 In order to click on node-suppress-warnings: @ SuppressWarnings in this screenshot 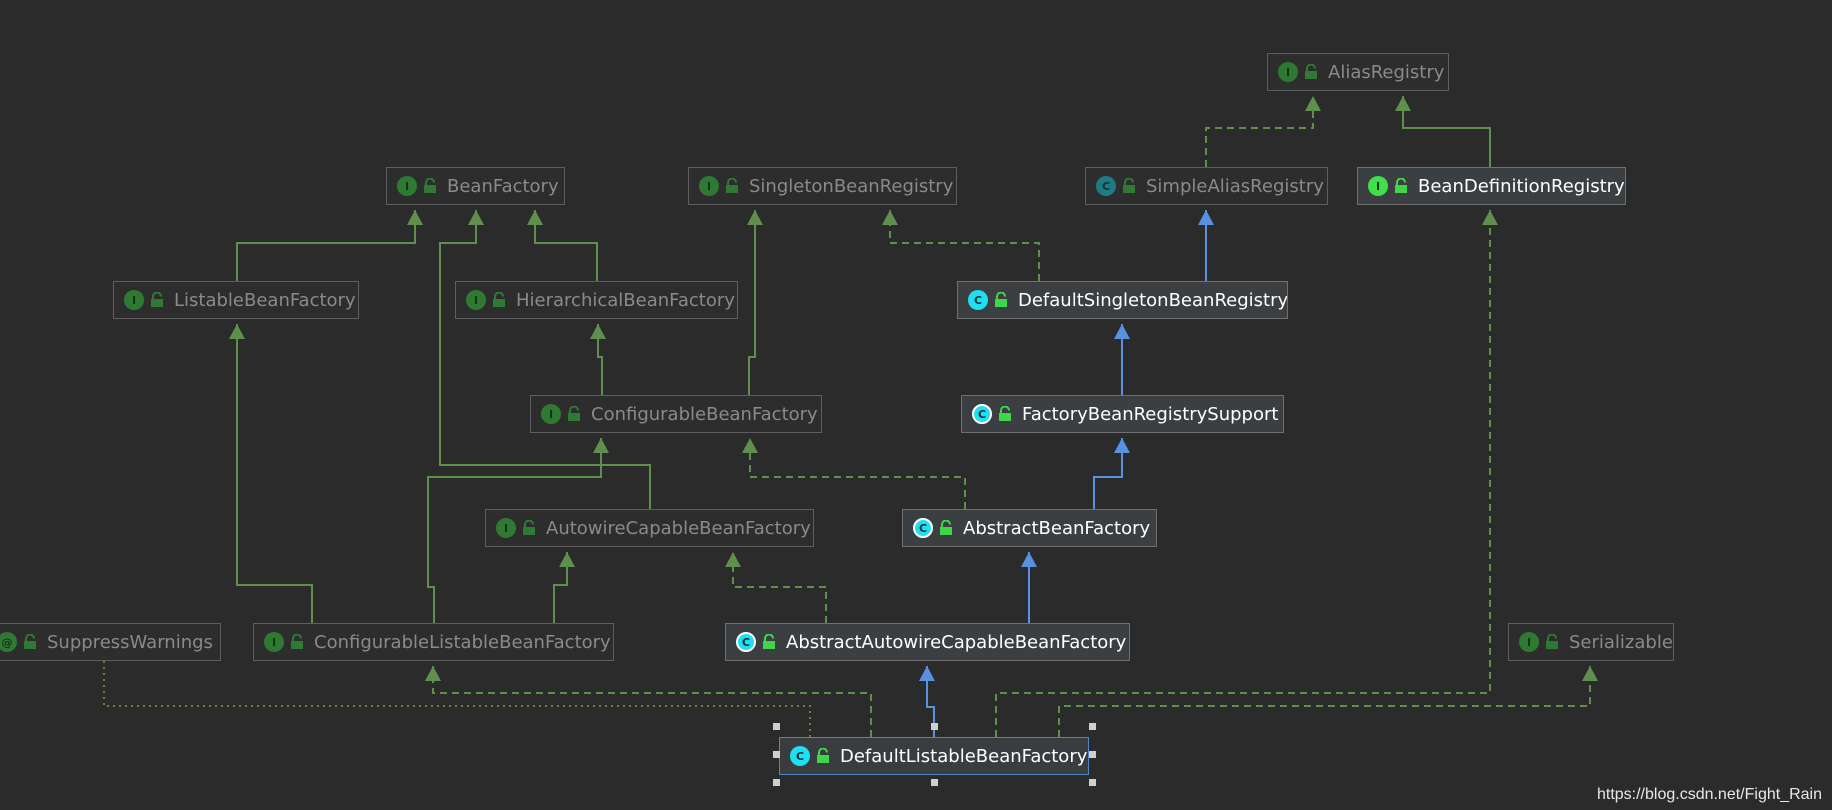, I will do `click(110, 642)`.